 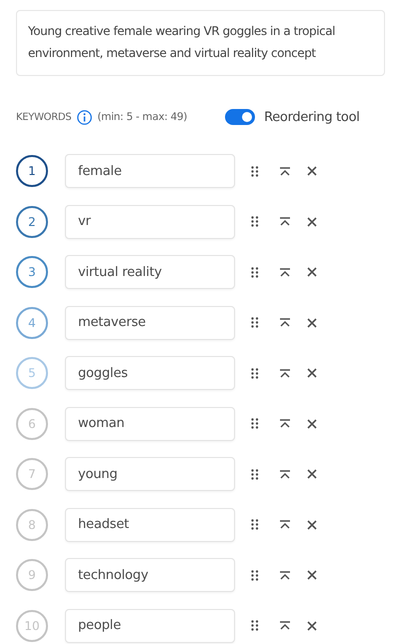 I want to click on keyword-field: woman, so click(x=150, y=423).